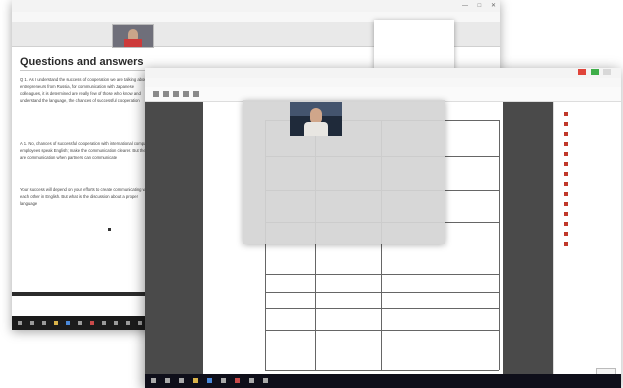  Describe the element at coordinates (316, 129) in the screenshot. I see `participant-body` at that location.